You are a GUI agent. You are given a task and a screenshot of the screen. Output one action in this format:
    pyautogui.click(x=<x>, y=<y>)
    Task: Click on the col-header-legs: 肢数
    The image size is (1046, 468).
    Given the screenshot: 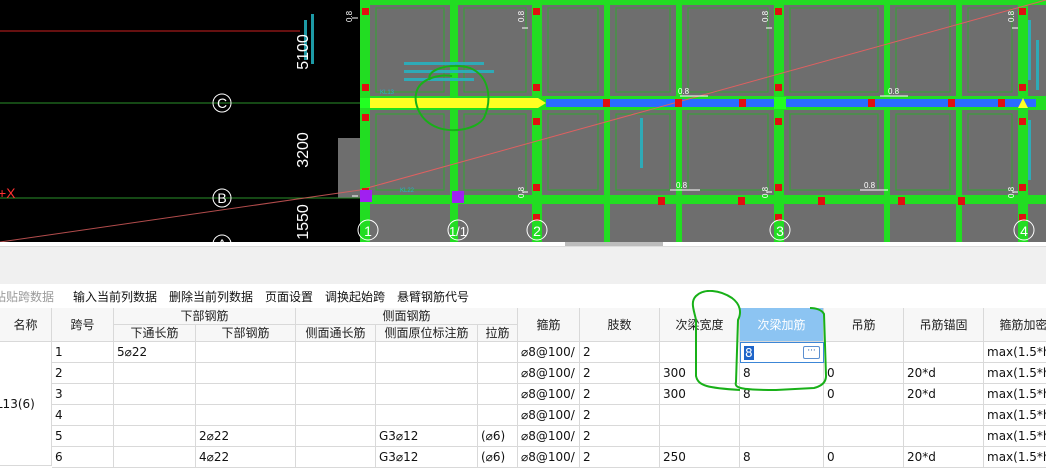 What is the action you would take?
    pyautogui.click(x=620, y=325)
    